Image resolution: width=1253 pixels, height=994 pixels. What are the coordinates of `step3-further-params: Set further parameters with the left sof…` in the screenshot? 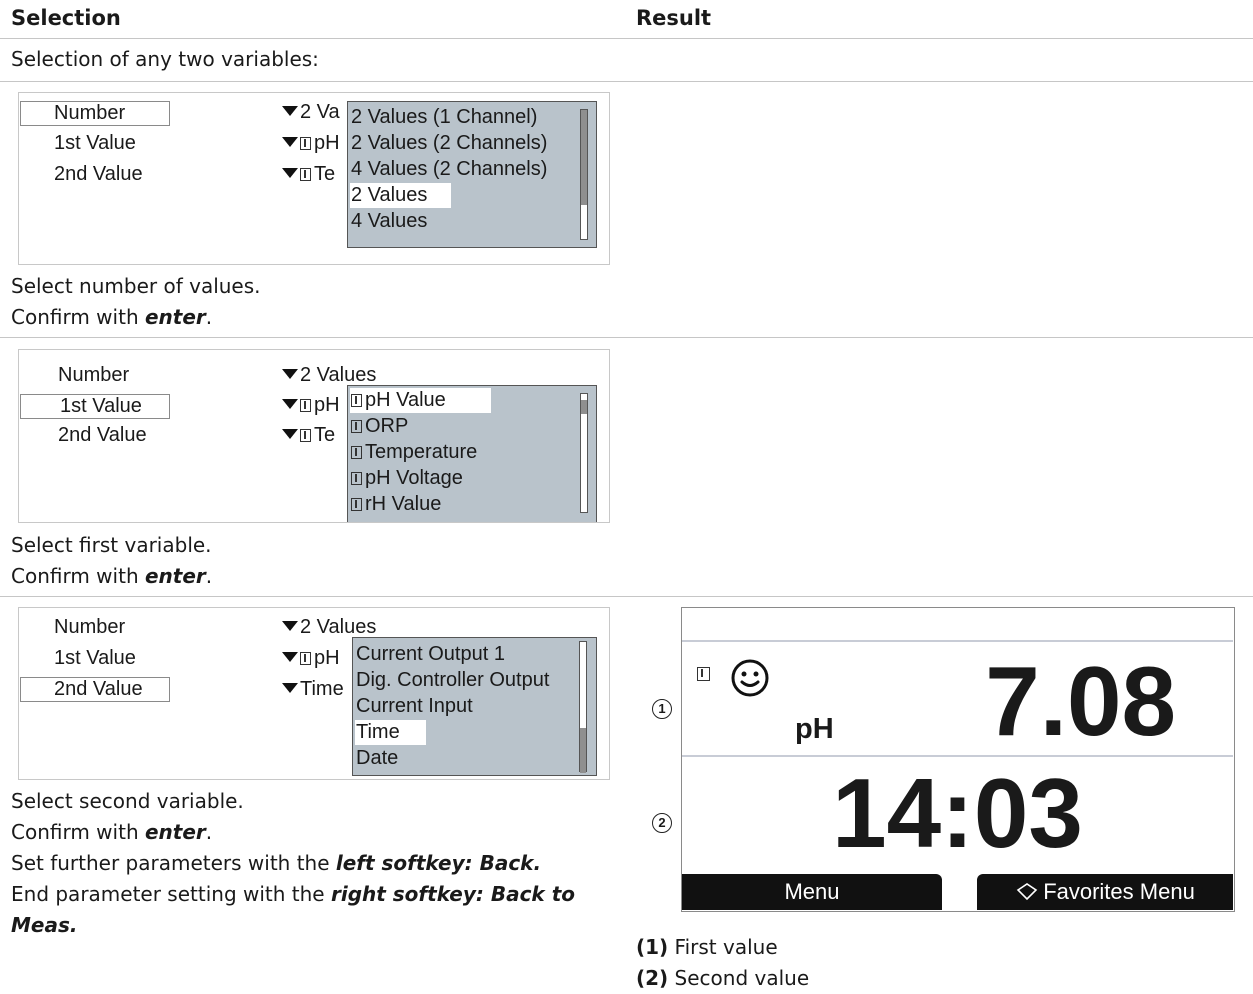 It's located at (276, 863).